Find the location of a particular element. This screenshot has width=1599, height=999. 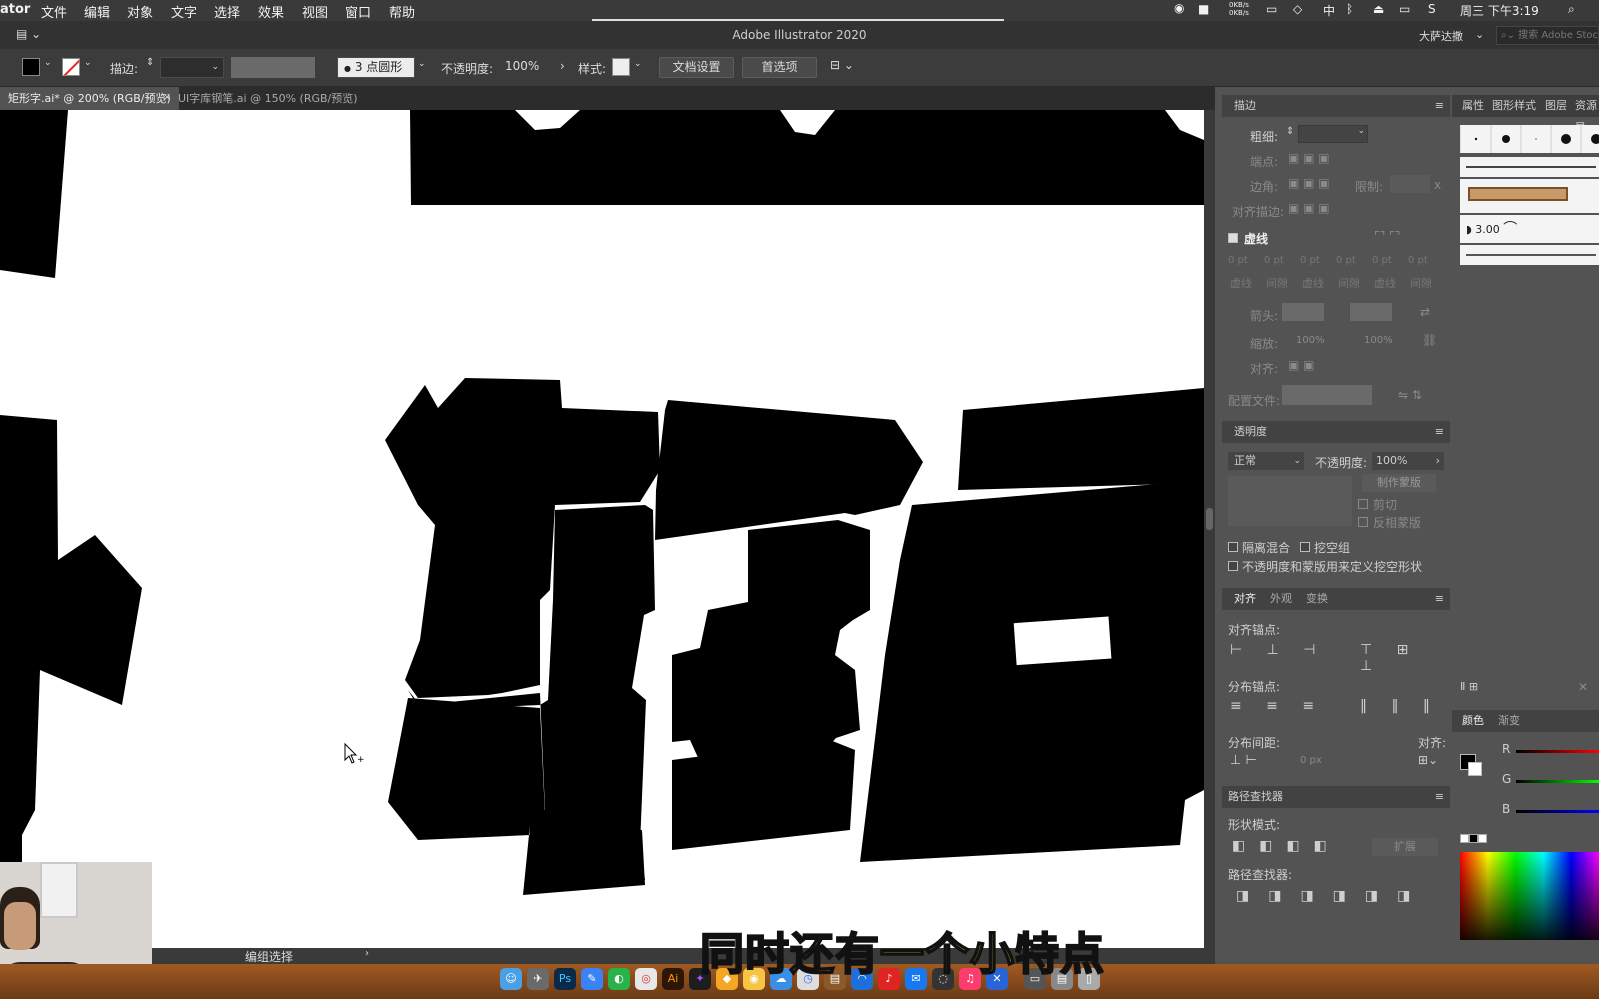

swap-arrows-icon: ⇄ is located at coordinates (1425, 312).